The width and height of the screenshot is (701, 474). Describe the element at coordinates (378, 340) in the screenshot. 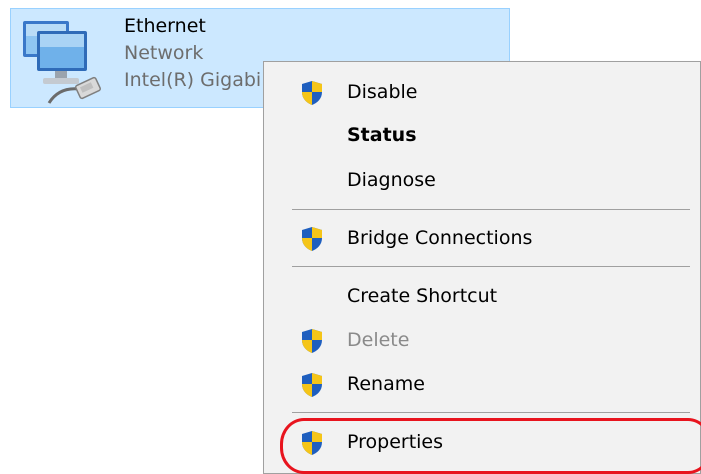

I see `menu-item-label: Delete` at that location.